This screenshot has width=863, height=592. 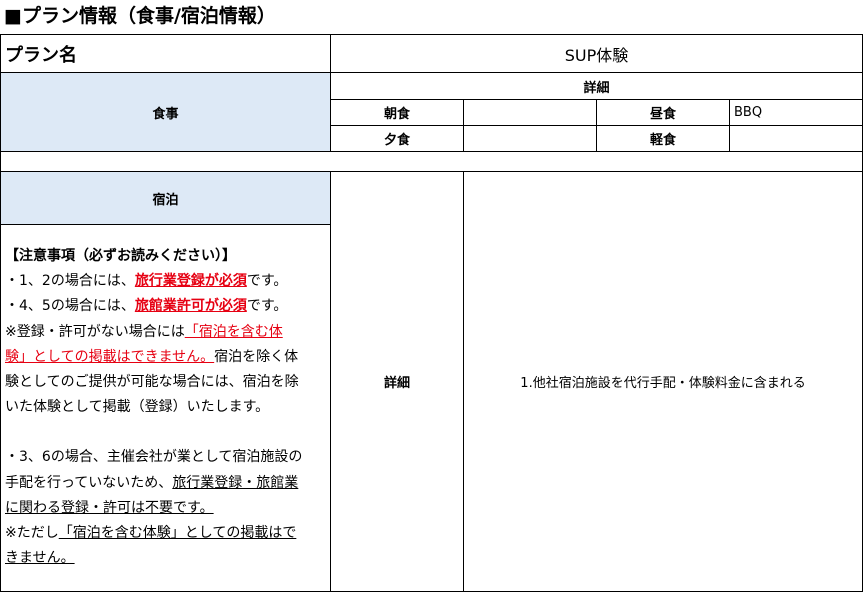 I want to click on notes-heading: 【注意事項（必ずお読みください）】, so click(x=167, y=256).